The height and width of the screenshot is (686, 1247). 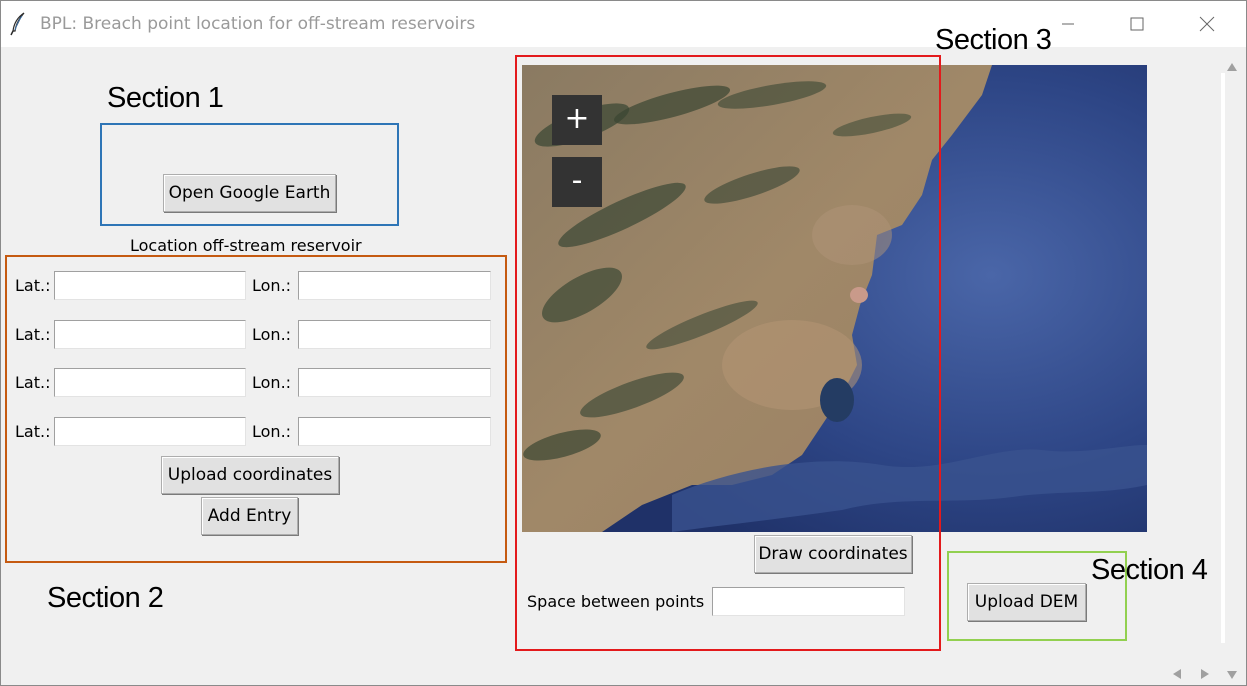 I want to click on section-4-label: Section 4, so click(x=1149, y=570).